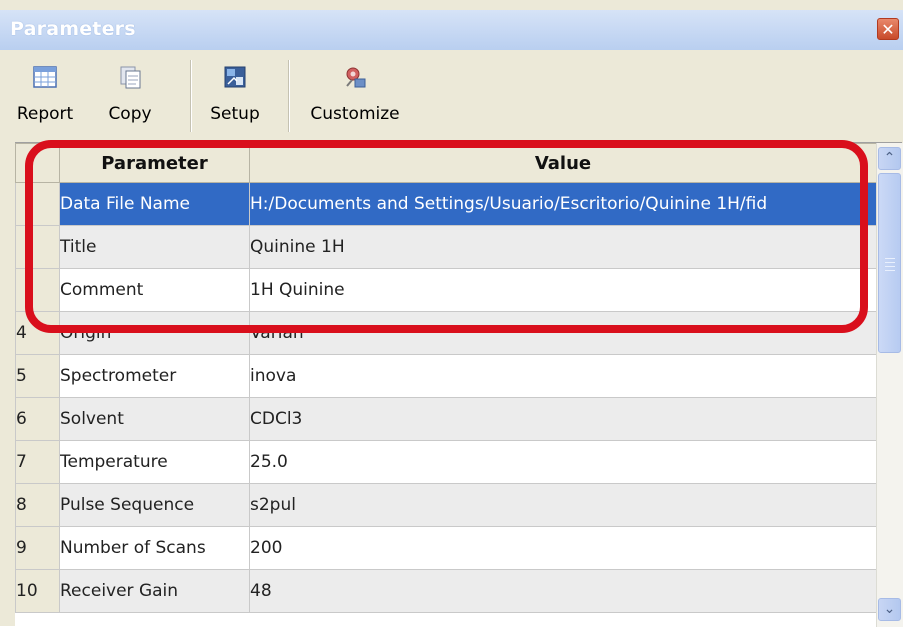 Image resolution: width=903 pixels, height=627 pixels. I want to click on report-icon, so click(45, 77).